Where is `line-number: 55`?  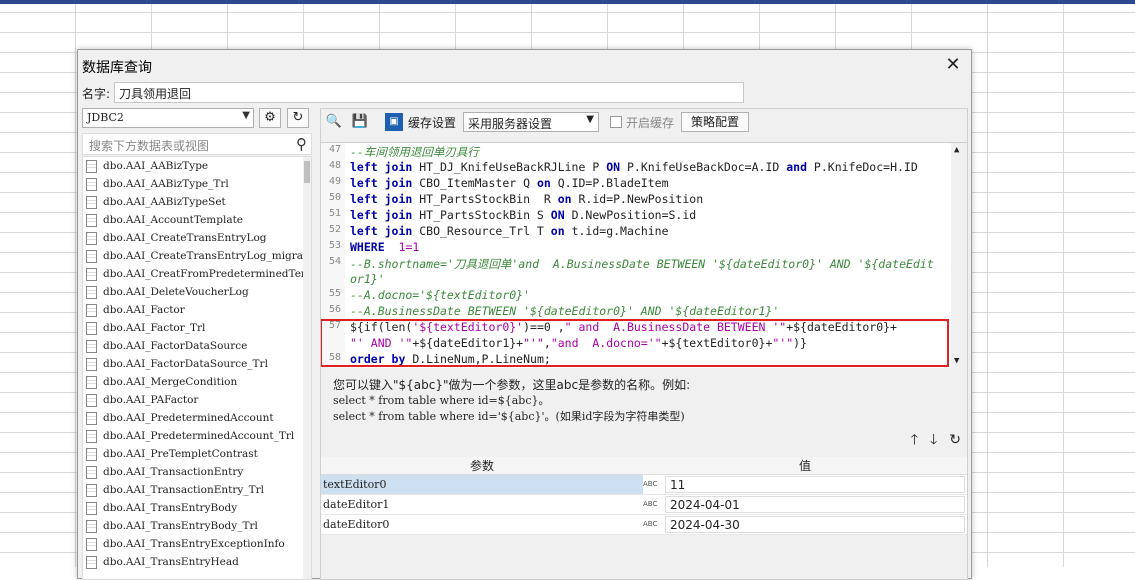
line-number: 55 is located at coordinates (334, 293).